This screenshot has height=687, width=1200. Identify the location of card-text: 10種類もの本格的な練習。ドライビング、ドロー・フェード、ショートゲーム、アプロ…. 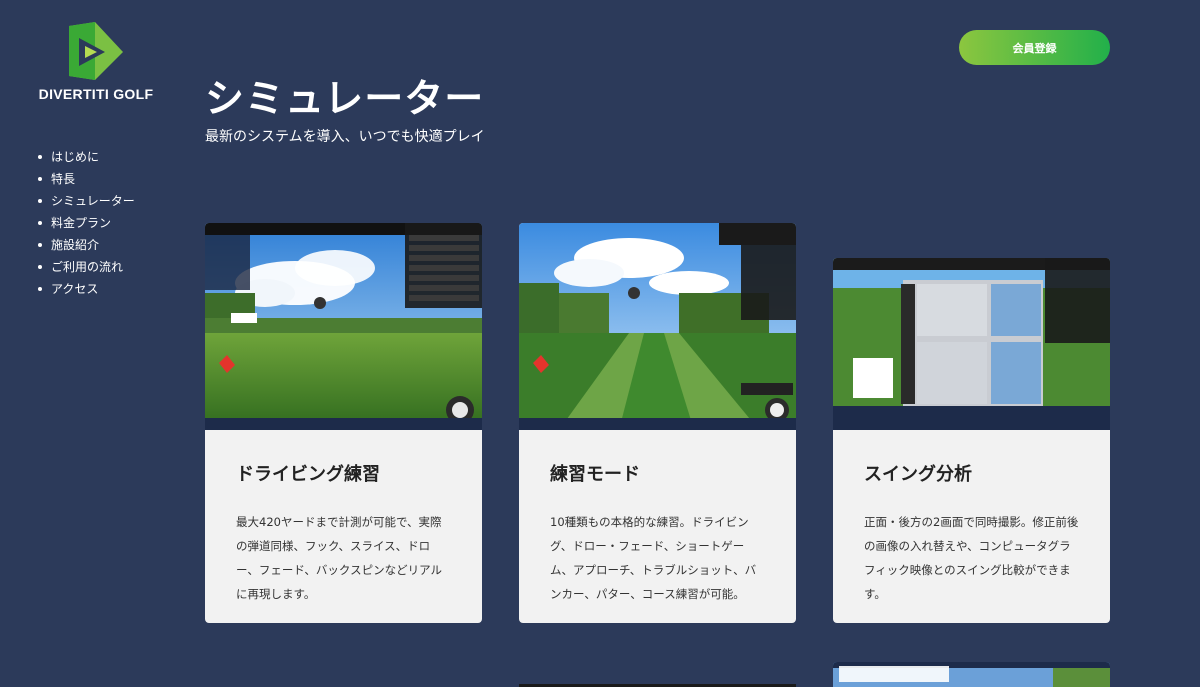
(653, 558).